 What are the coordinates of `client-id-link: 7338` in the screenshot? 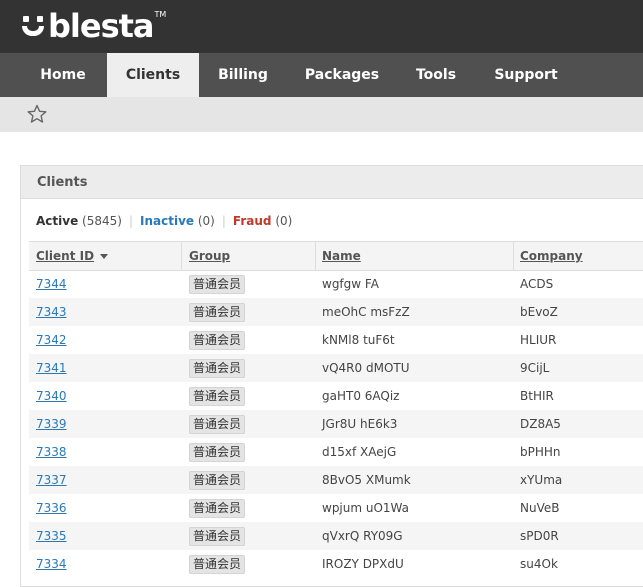 It's located at (51, 452).